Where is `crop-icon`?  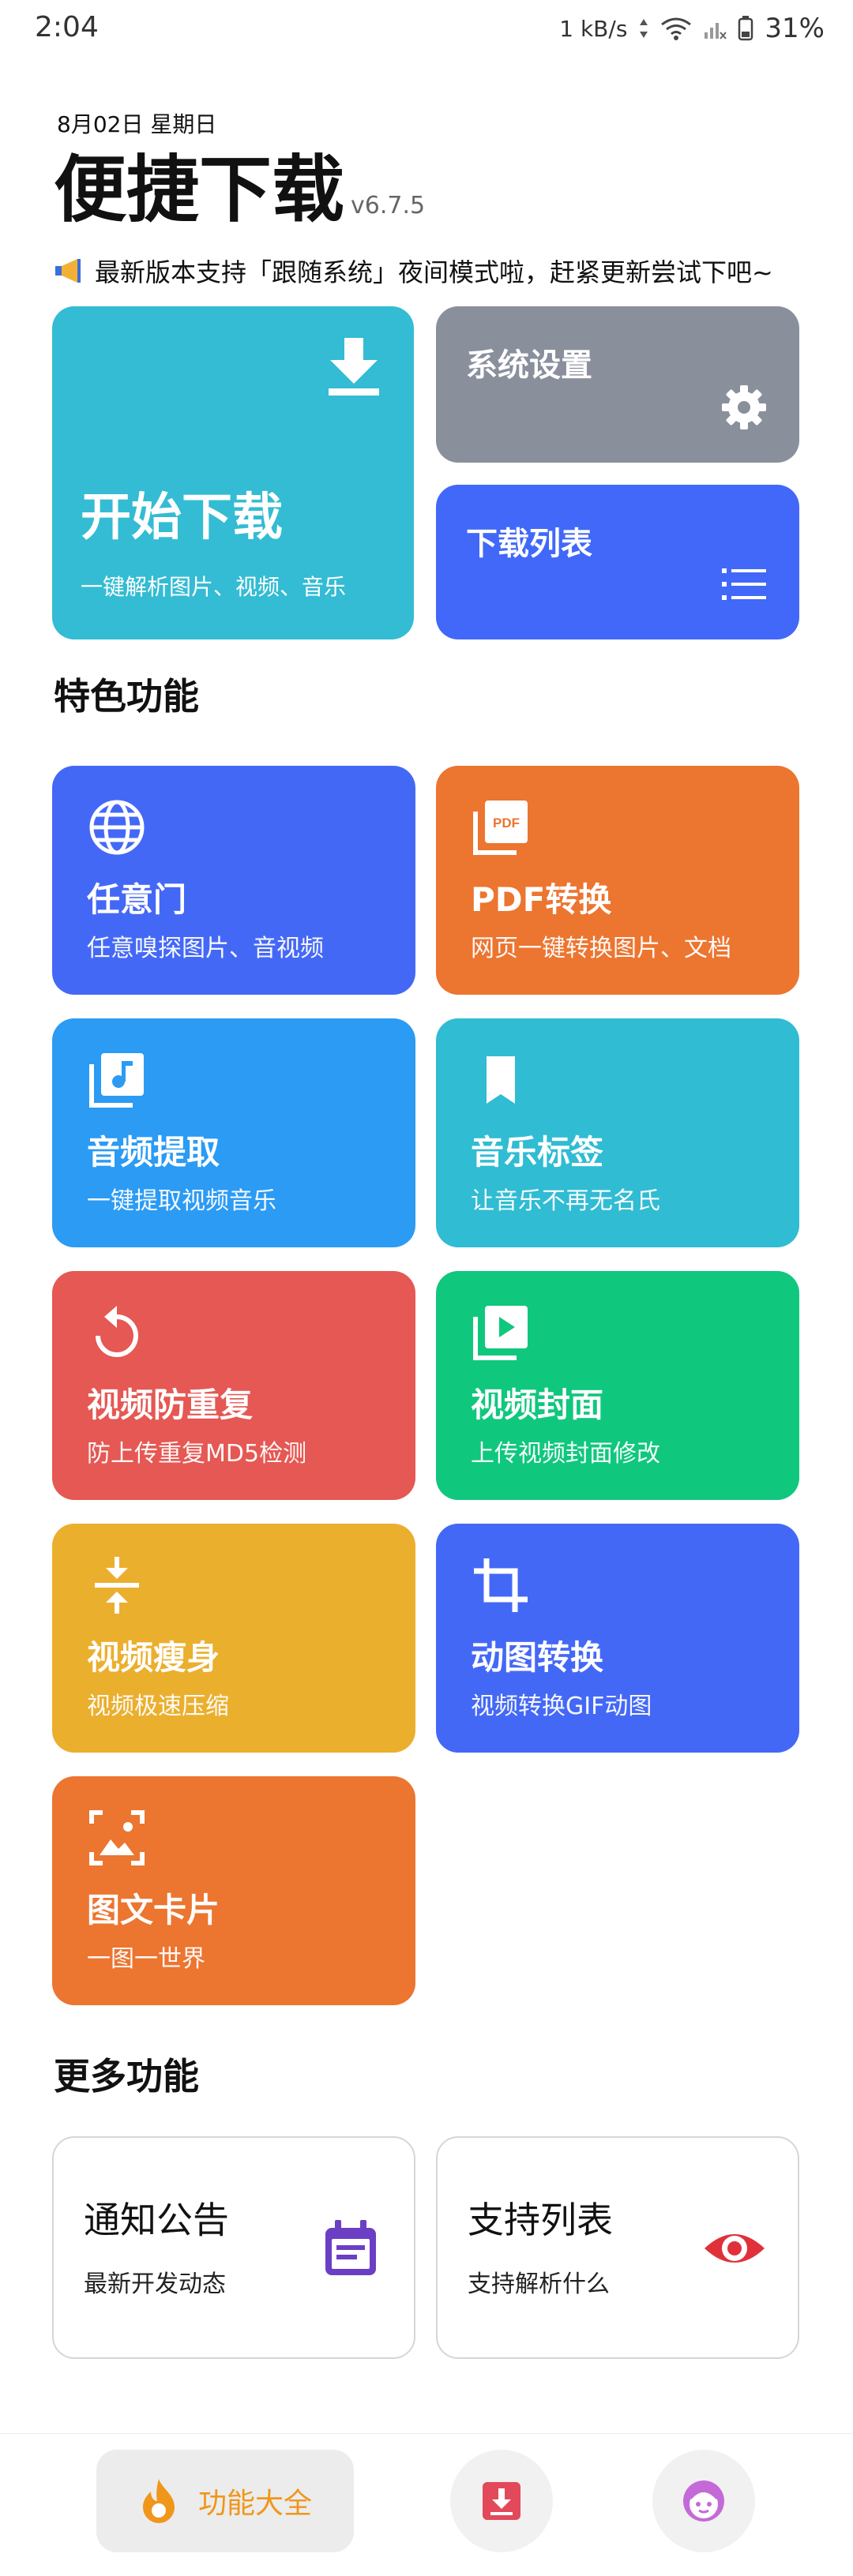 crop-icon is located at coordinates (501, 1585).